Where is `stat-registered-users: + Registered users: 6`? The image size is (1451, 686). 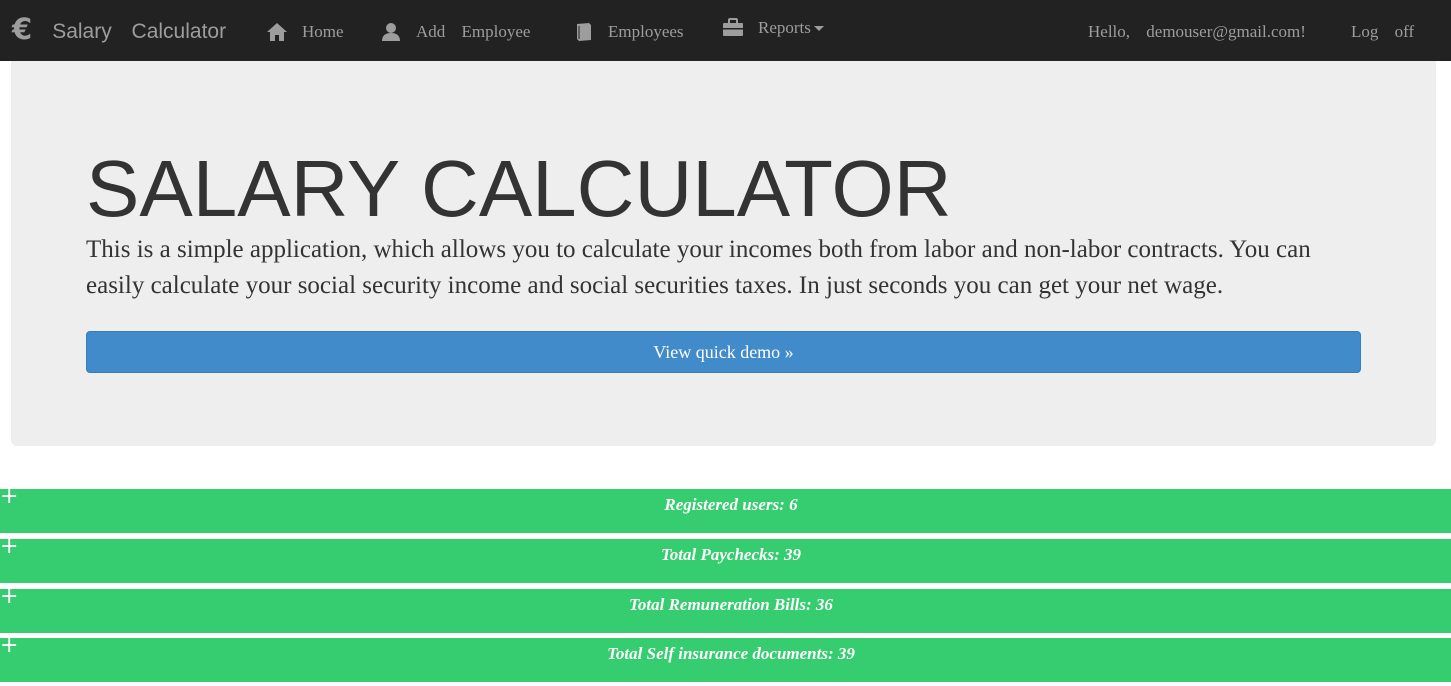 stat-registered-users: + Registered users: 6 is located at coordinates (725, 509).